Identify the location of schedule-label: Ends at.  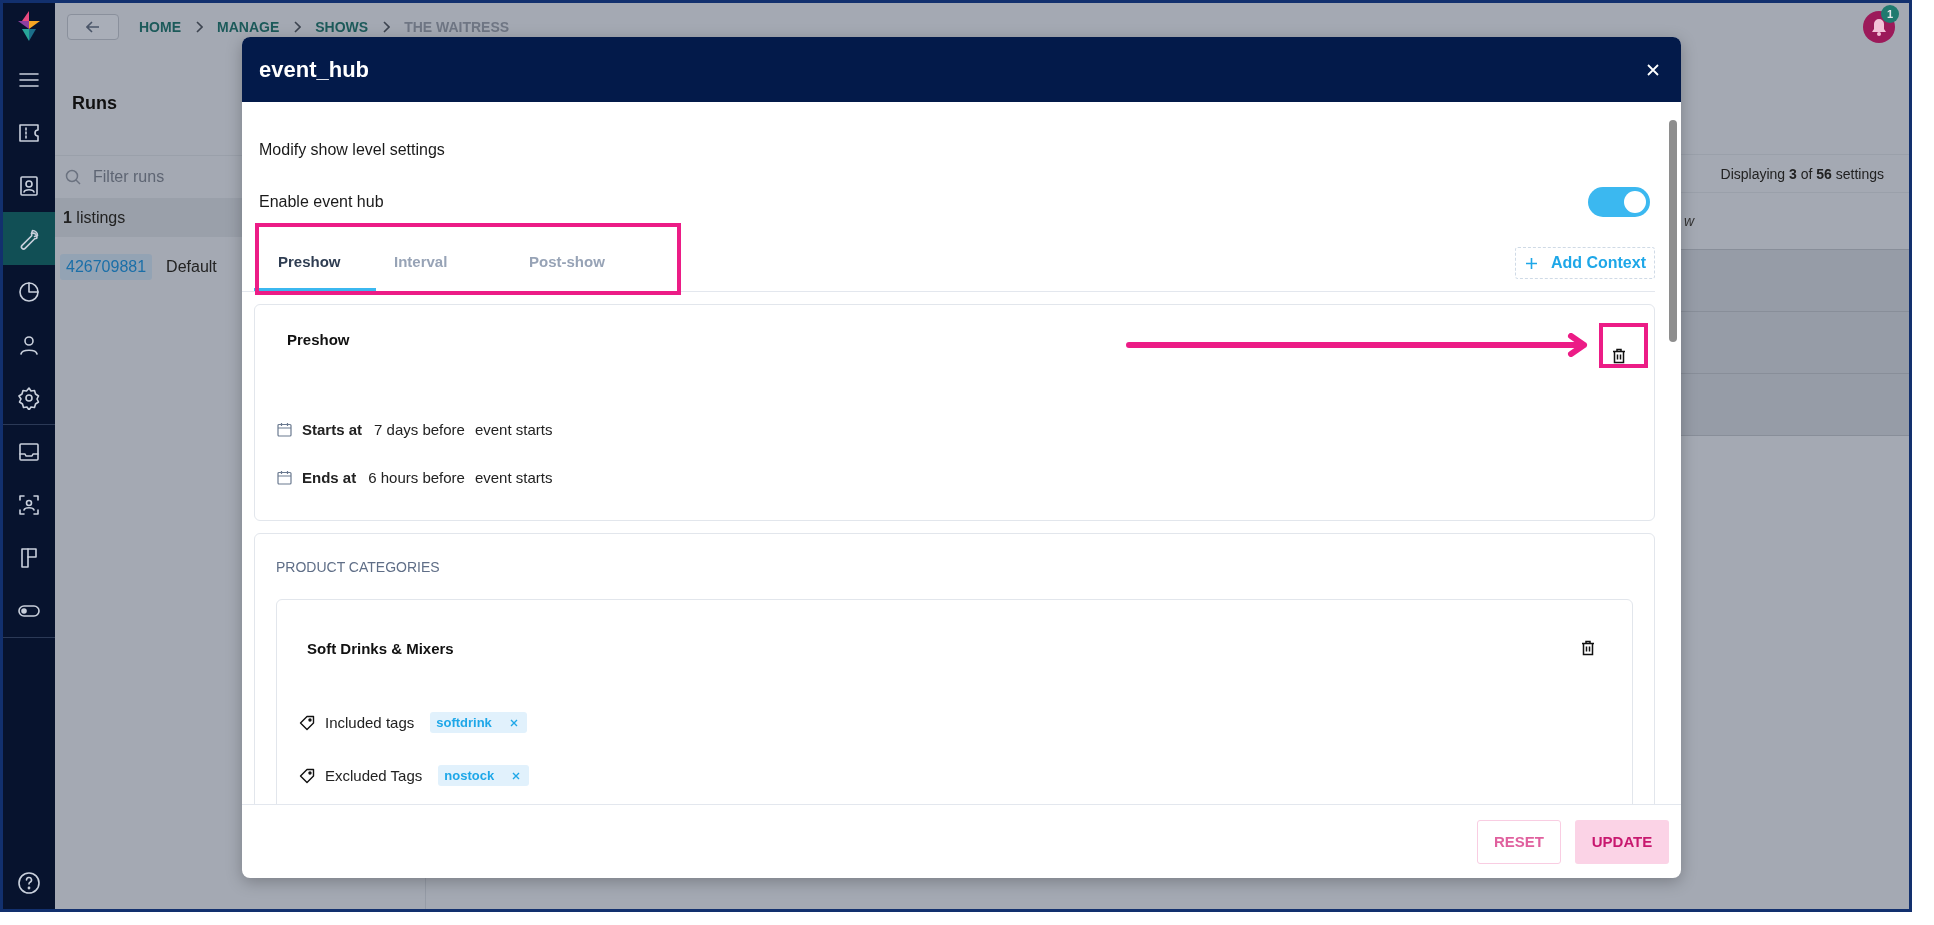
(329, 477).